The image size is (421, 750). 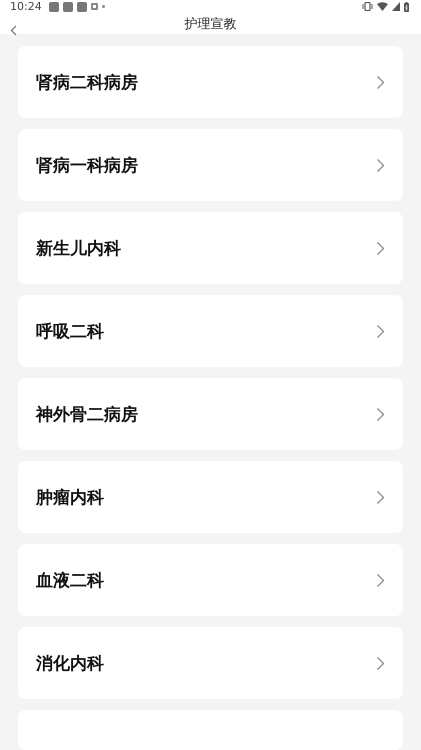 What do you see at coordinates (70, 331) in the screenshot?
I see `department-name: 呼吸二科` at bounding box center [70, 331].